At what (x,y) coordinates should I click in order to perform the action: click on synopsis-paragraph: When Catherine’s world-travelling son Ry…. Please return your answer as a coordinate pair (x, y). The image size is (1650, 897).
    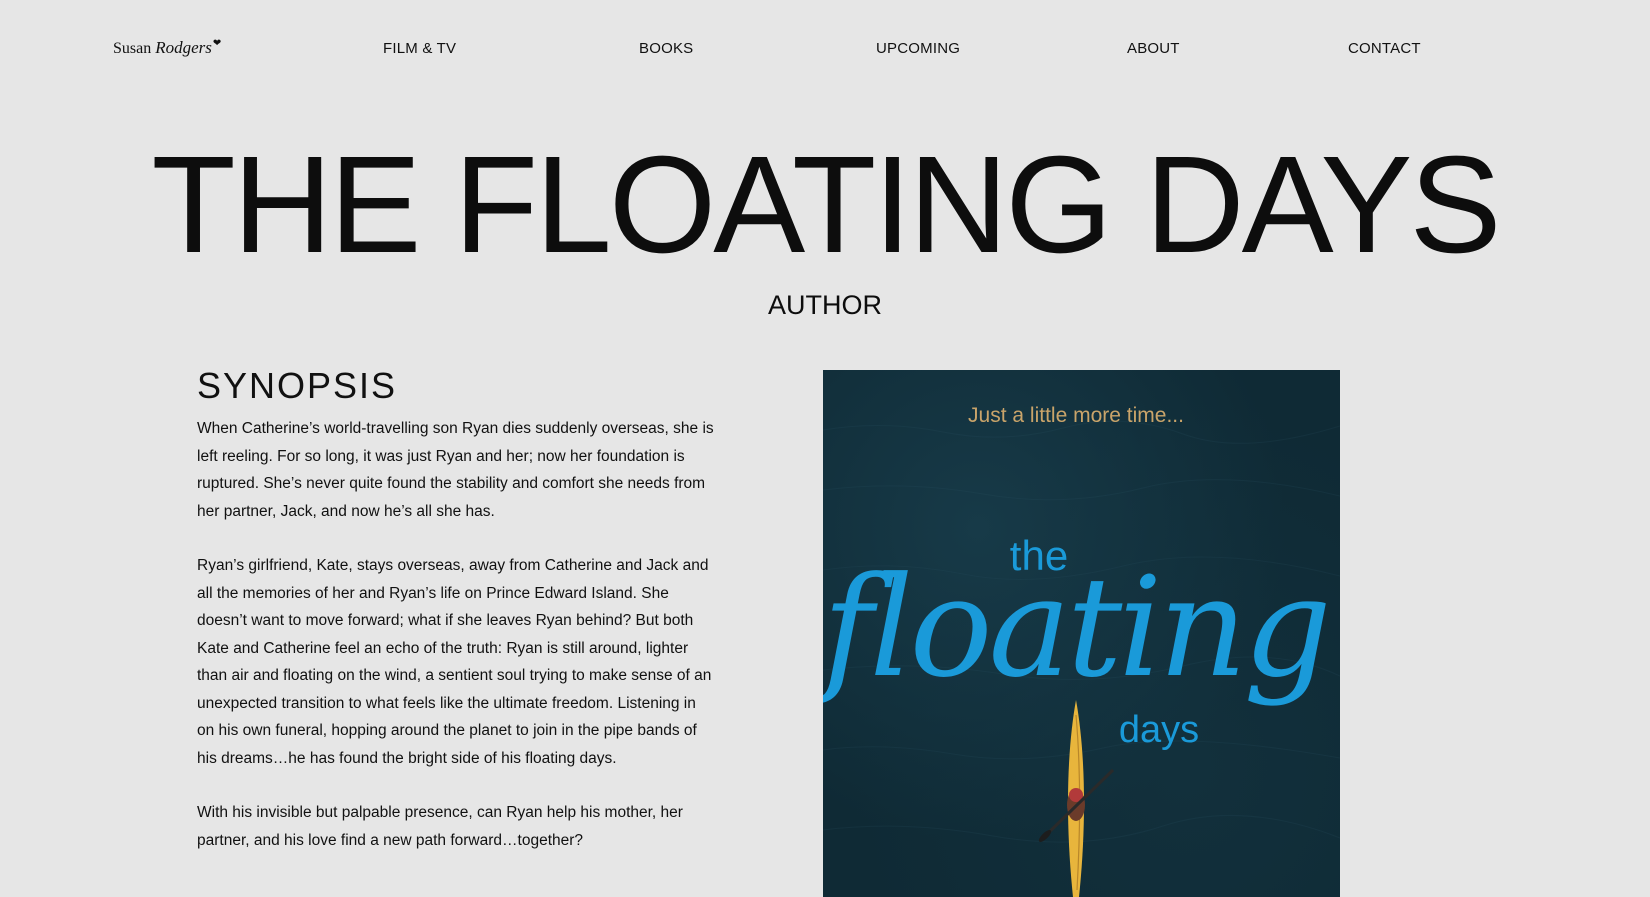
    Looking at the image, I should click on (455, 470).